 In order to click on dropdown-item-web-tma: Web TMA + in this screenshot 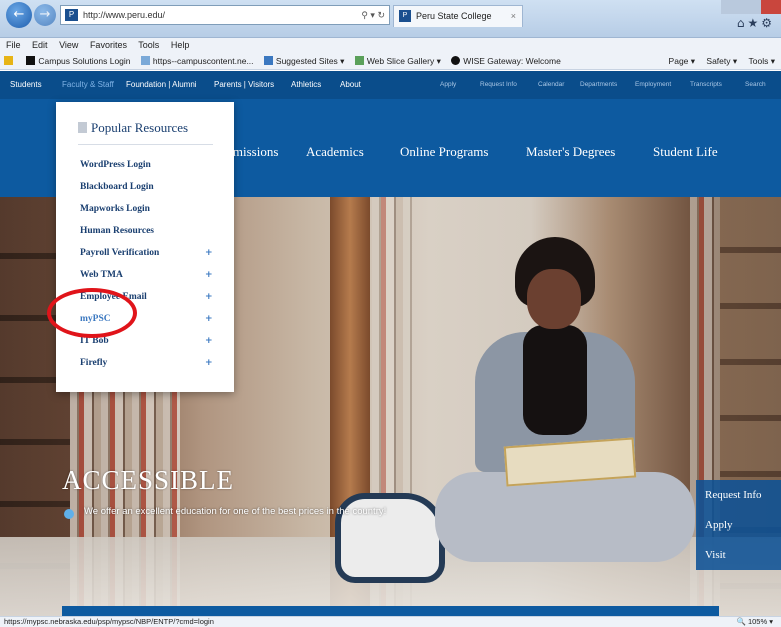, I will do `click(150, 275)`.